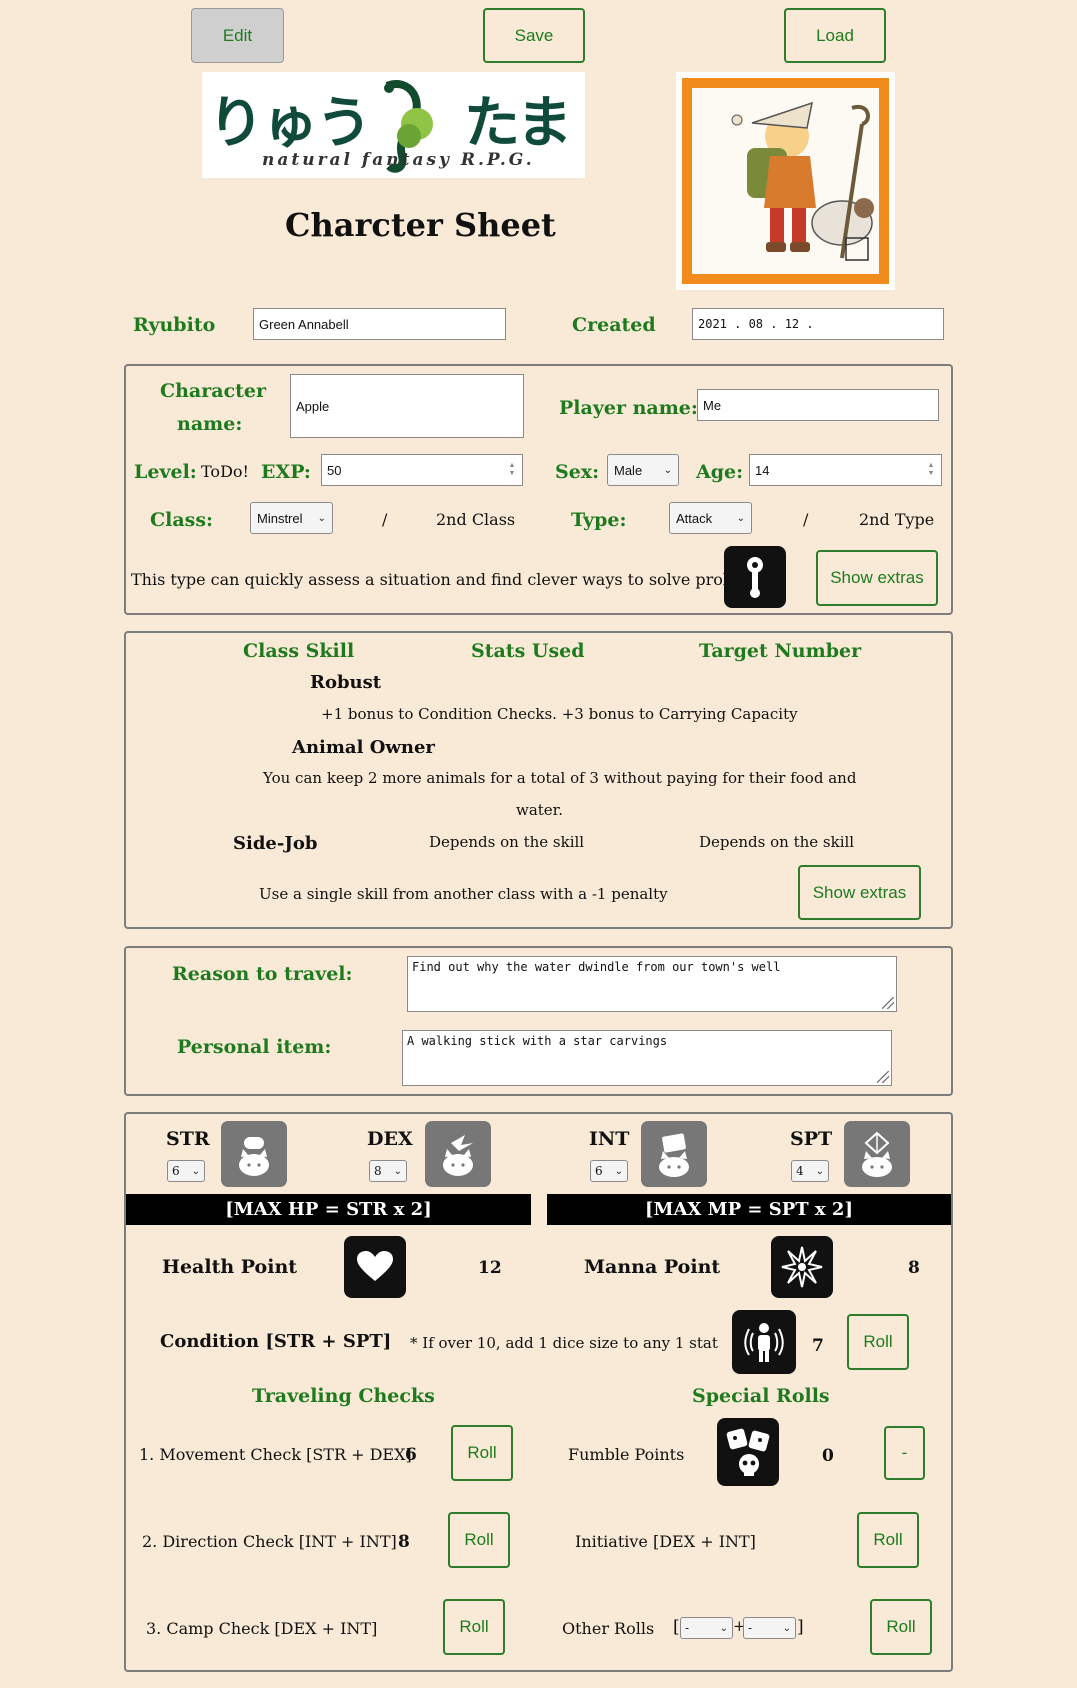  I want to click on edit-button: Edit, so click(237, 35).